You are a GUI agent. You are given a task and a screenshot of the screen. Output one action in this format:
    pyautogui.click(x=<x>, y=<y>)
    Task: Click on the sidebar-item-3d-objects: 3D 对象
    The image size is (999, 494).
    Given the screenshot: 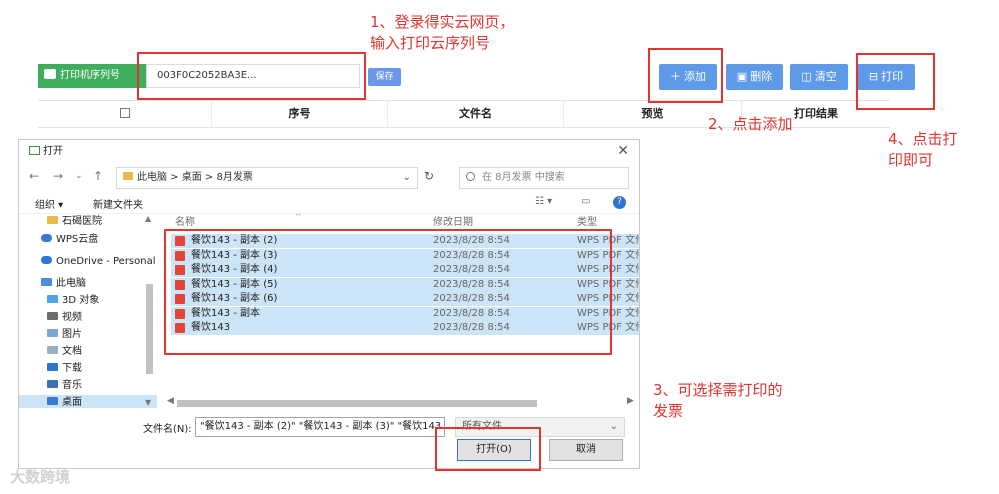 What is the action you would take?
    pyautogui.click(x=88, y=301)
    